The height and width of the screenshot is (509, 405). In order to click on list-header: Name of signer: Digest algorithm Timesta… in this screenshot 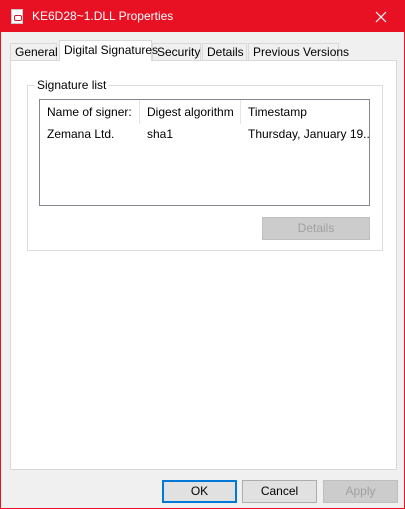, I will do `click(204, 112)`.